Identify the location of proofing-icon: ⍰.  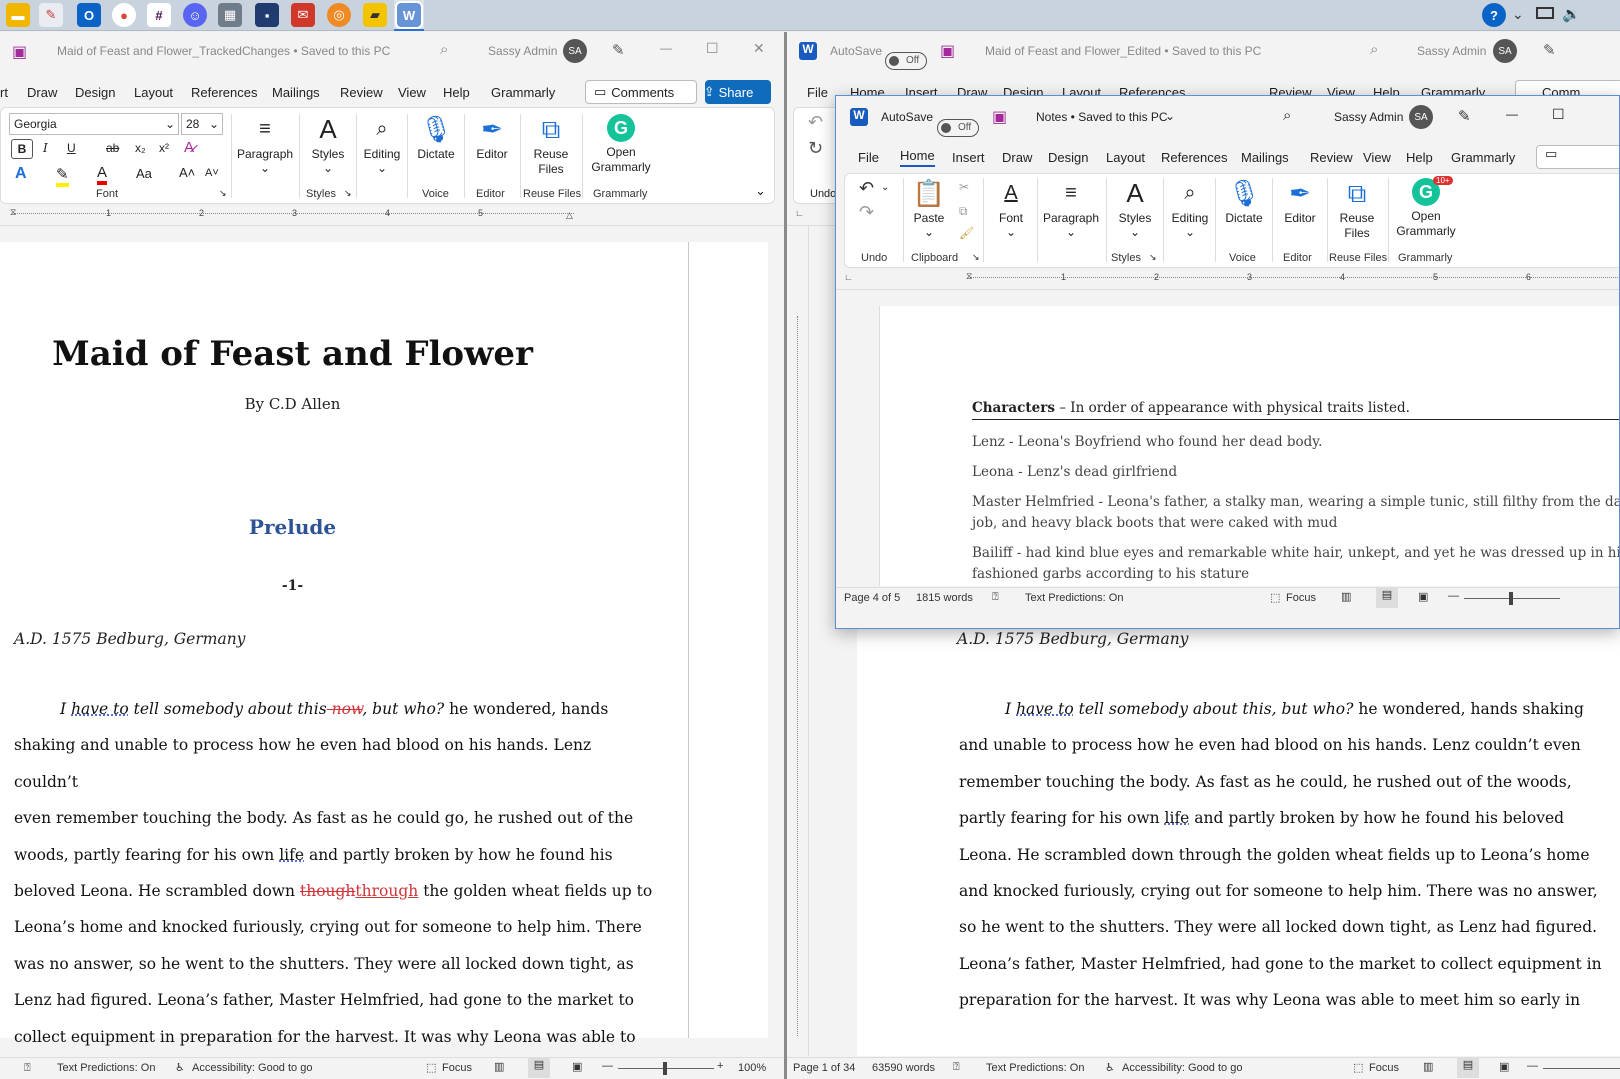
(27, 1068).